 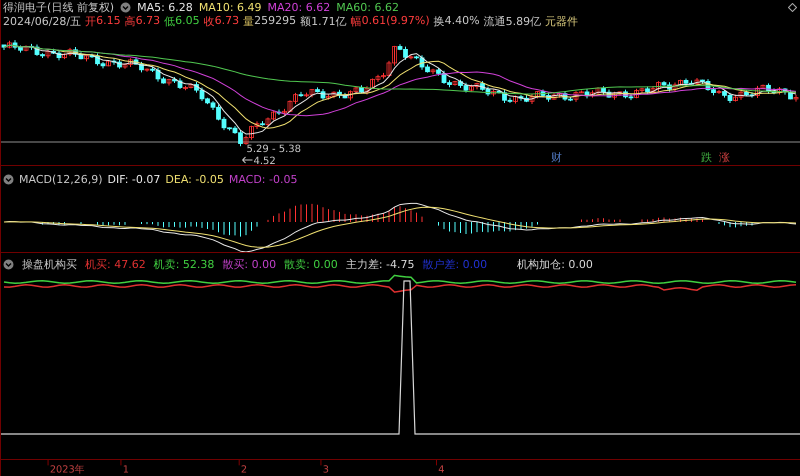 I want to click on indicator-value: 散买: 0.00, so click(x=249, y=264).